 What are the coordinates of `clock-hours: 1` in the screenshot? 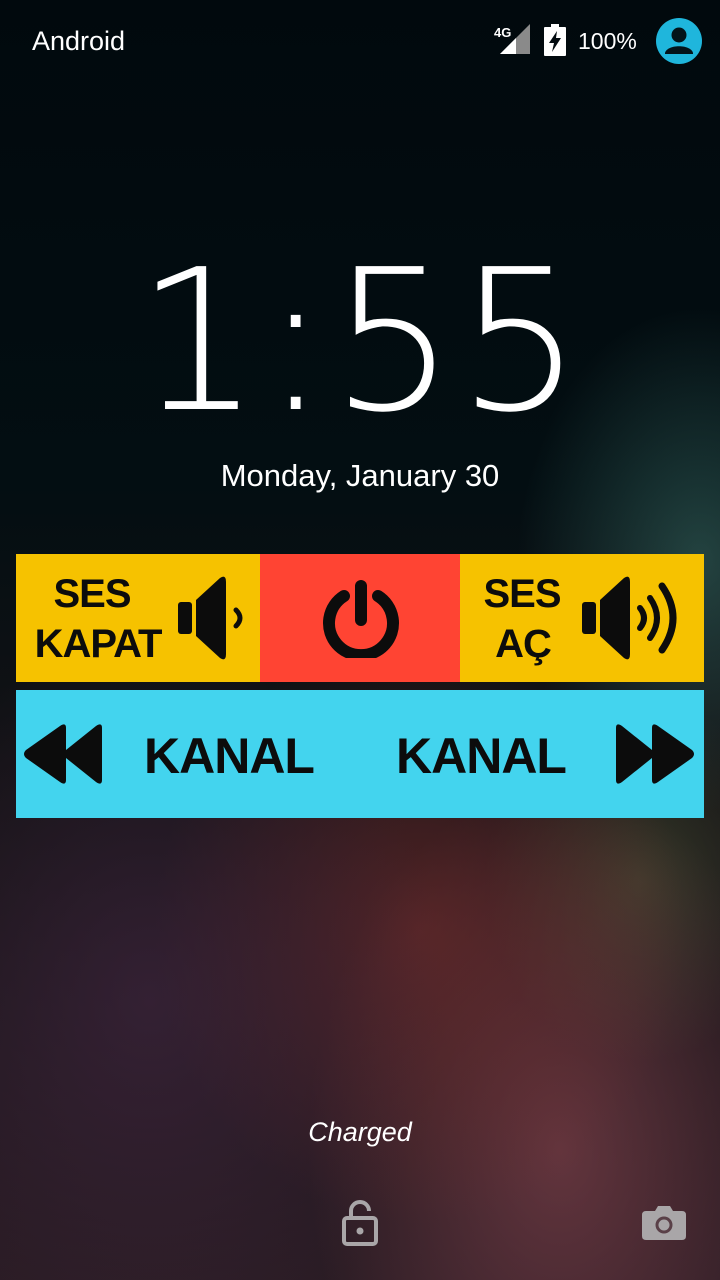 It's located at (199, 342).